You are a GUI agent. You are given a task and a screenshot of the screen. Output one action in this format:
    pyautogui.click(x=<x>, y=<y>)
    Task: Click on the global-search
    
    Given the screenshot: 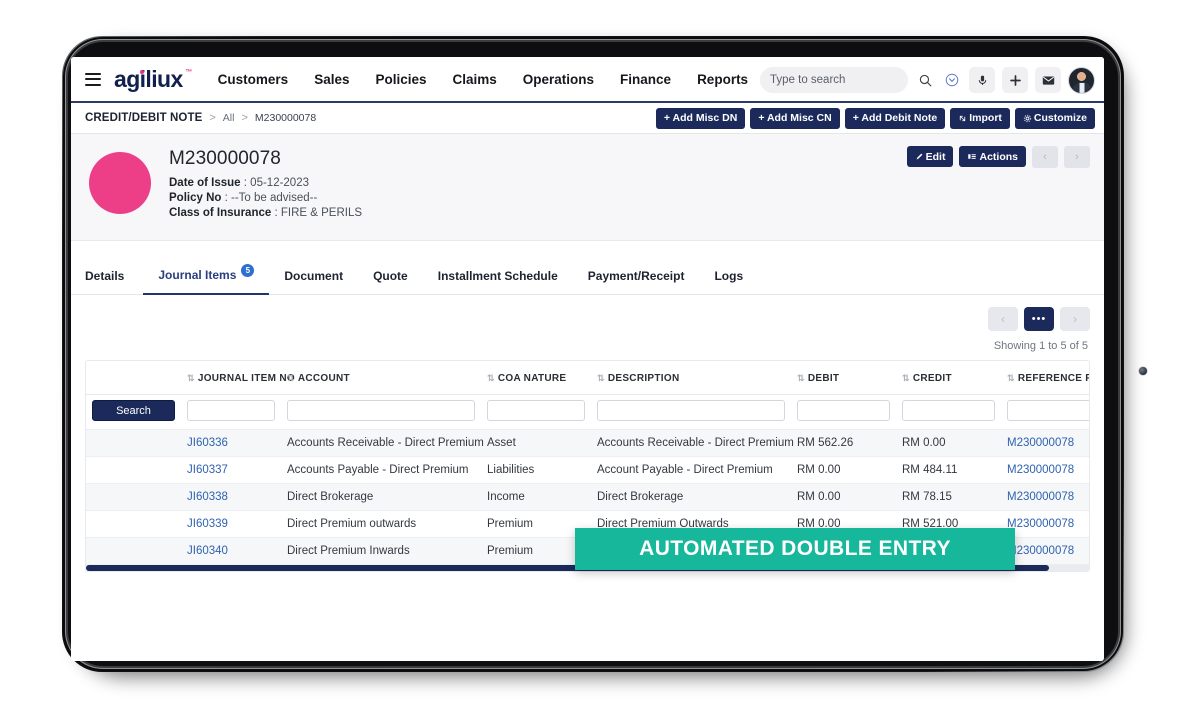 What is the action you would take?
    pyautogui.click(x=834, y=80)
    